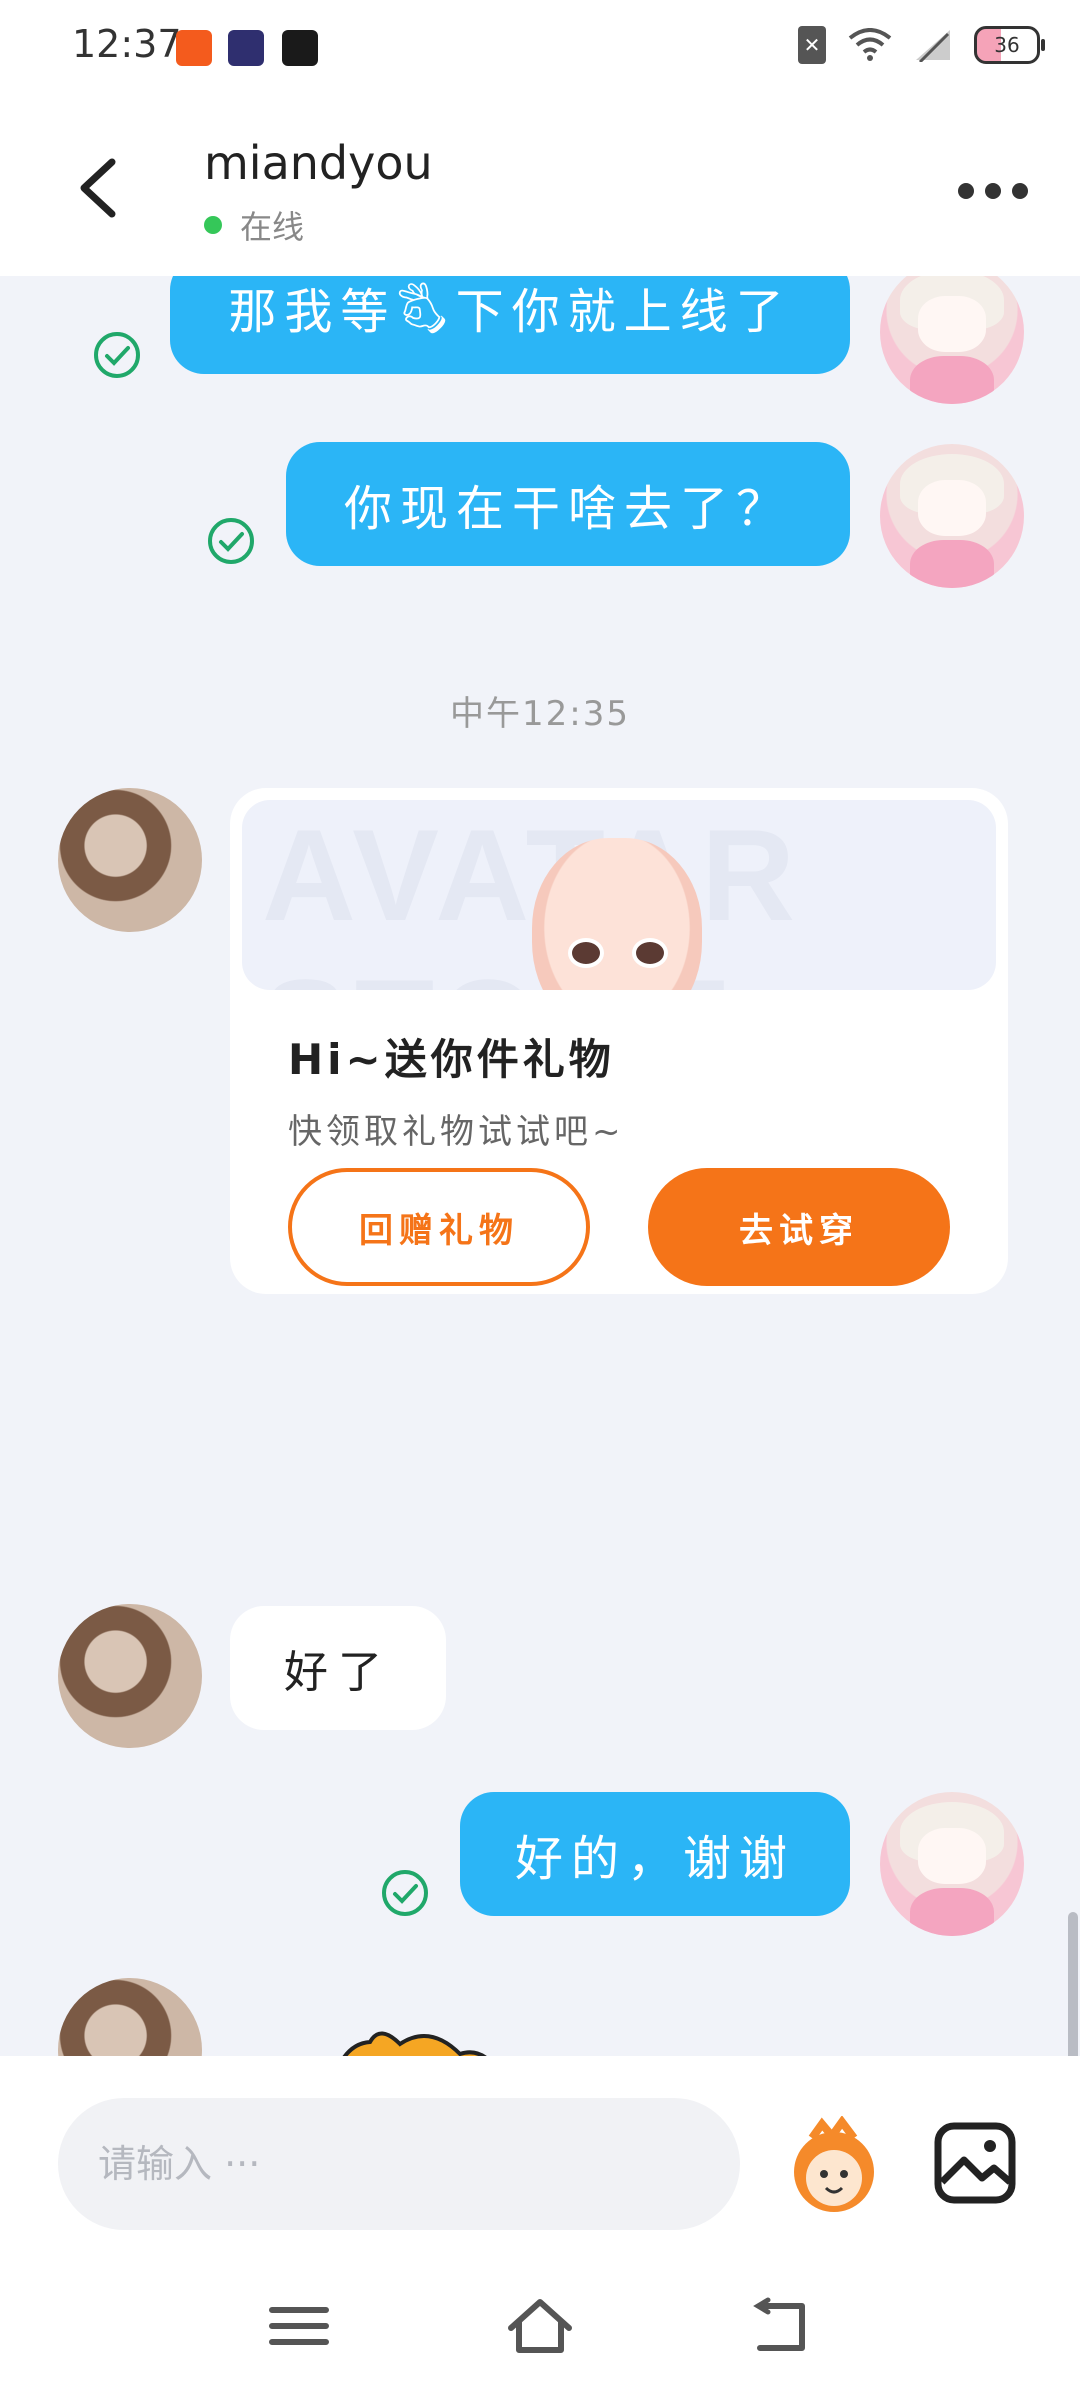 The height and width of the screenshot is (2400, 1080). I want to click on scrollbar, so click(1073, 1984).